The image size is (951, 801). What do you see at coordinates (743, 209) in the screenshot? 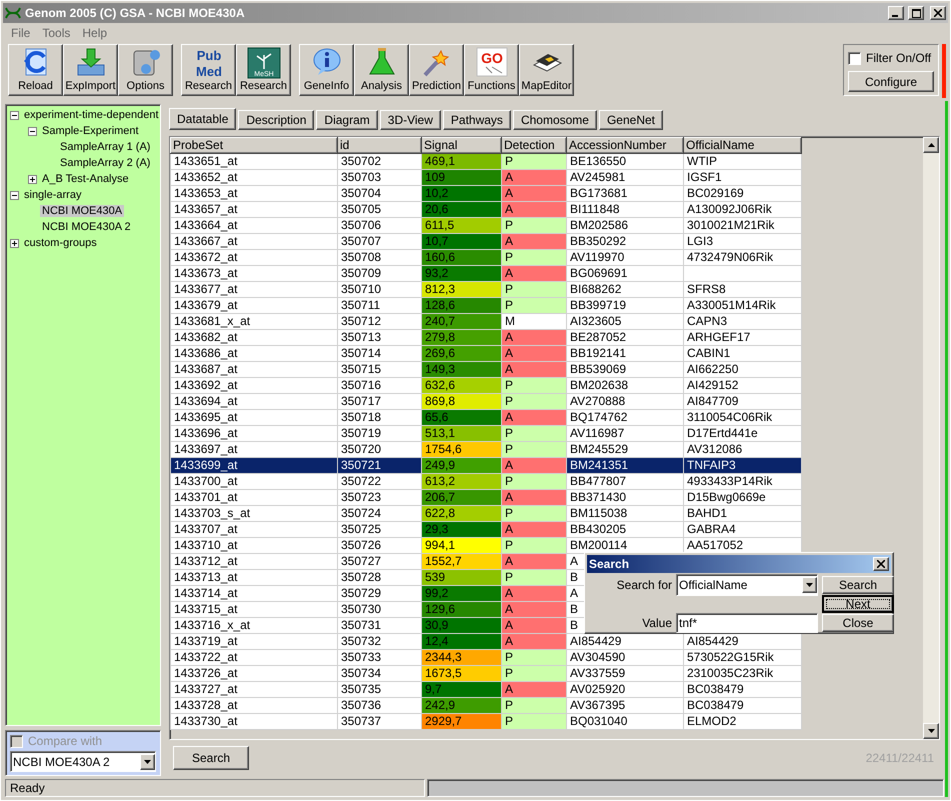
I see `table-cell: A130092J06Rik` at bounding box center [743, 209].